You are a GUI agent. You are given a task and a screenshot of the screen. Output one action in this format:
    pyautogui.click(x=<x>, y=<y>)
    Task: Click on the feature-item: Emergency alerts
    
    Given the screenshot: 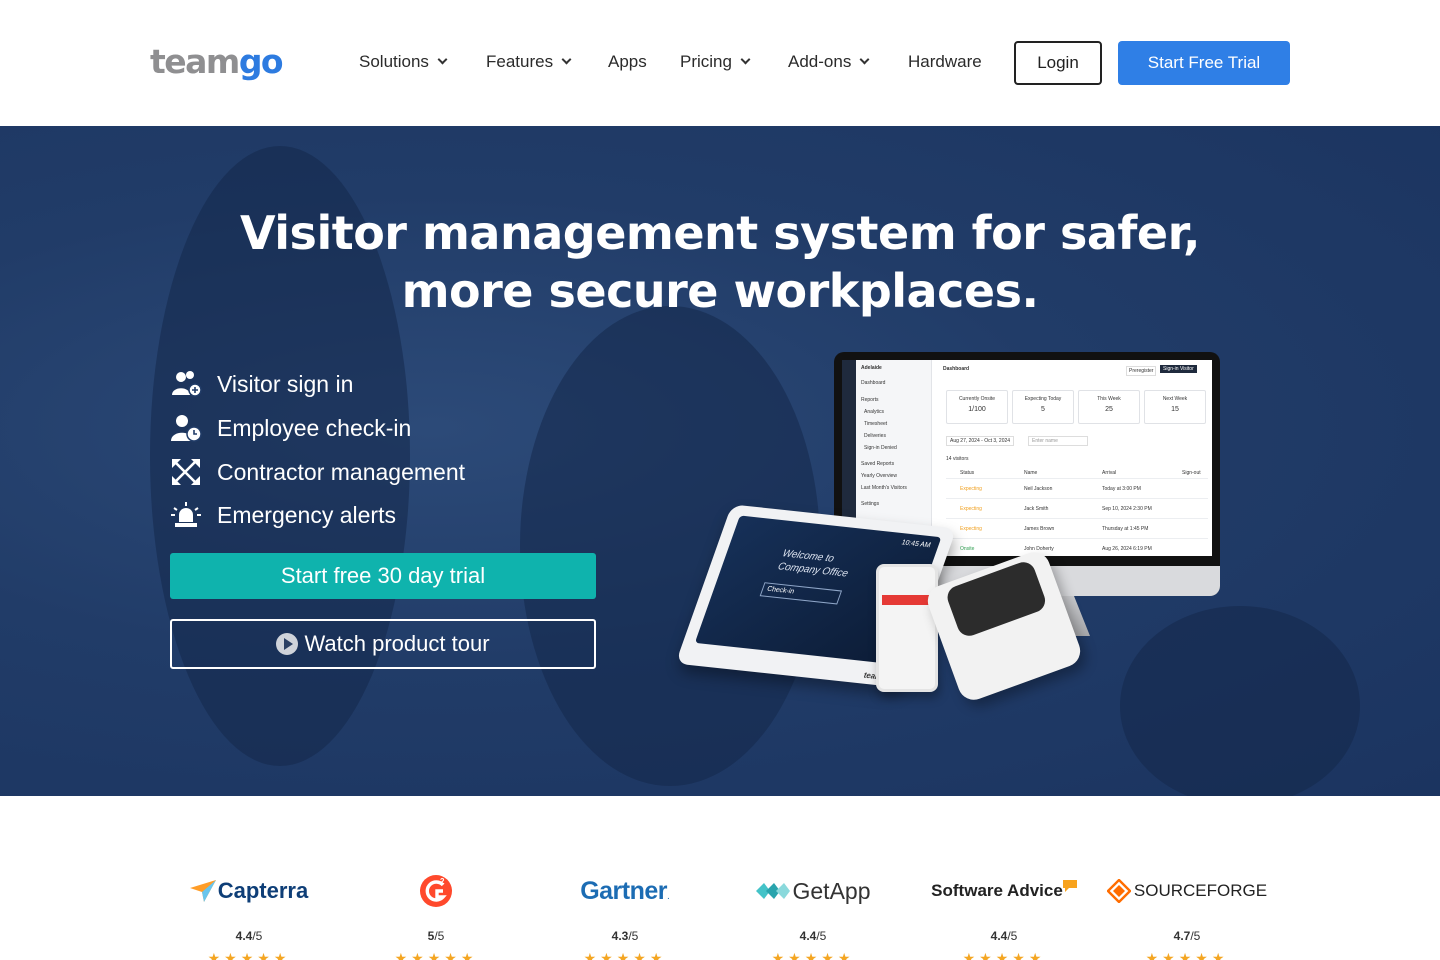 What is the action you would take?
    pyautogui.click(x=283, y=515)
    